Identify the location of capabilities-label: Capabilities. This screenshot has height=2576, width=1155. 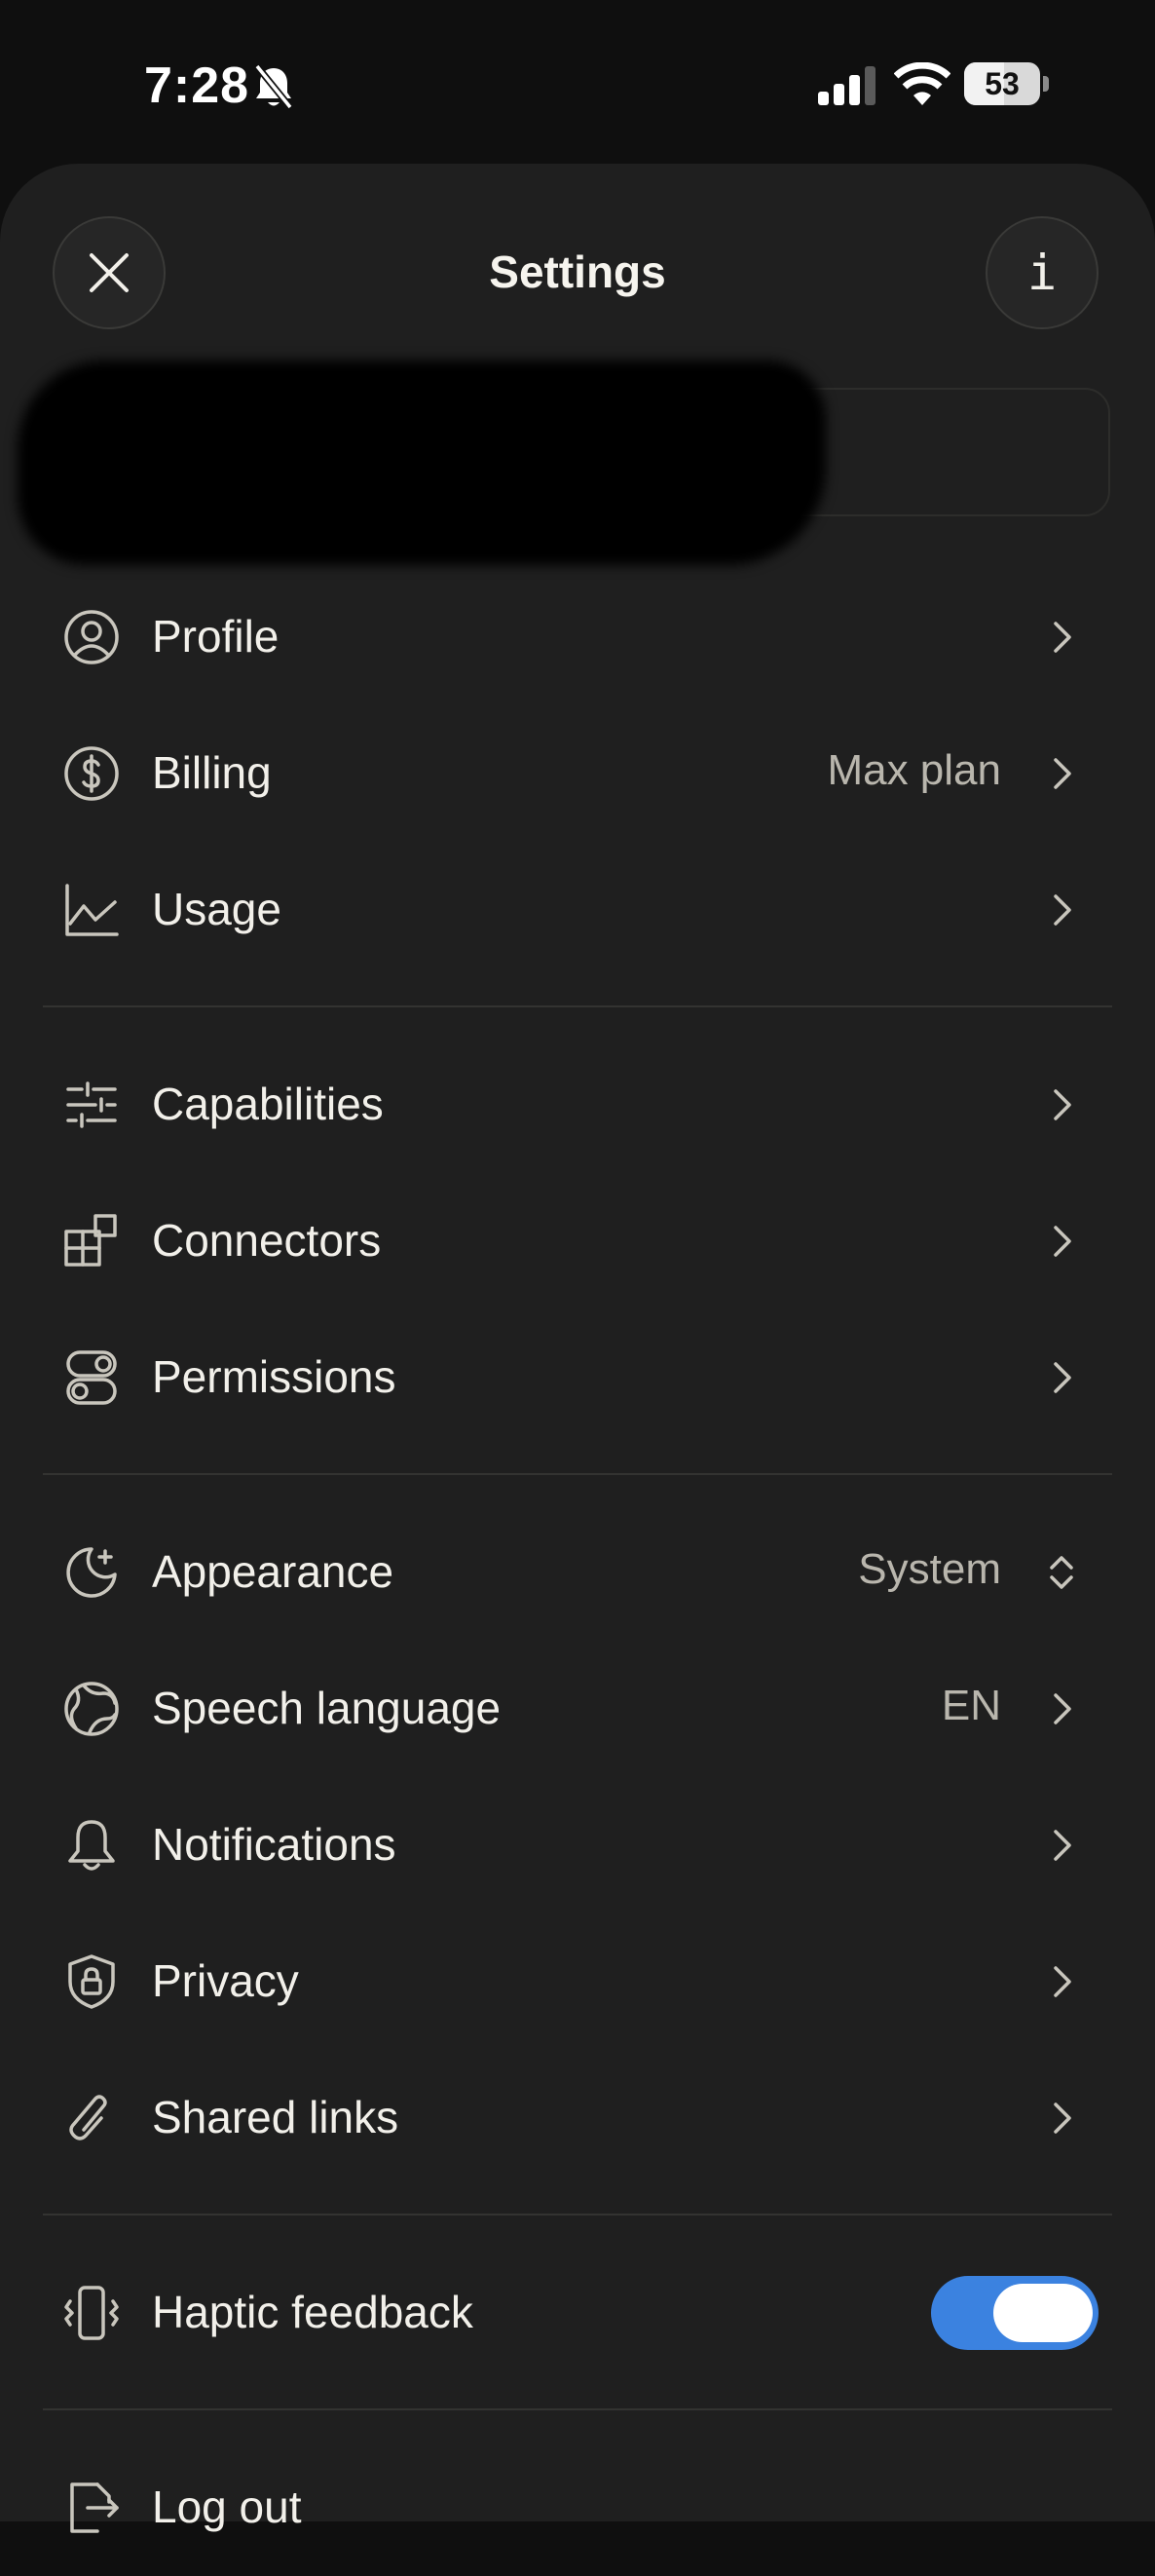
(268, 1104).